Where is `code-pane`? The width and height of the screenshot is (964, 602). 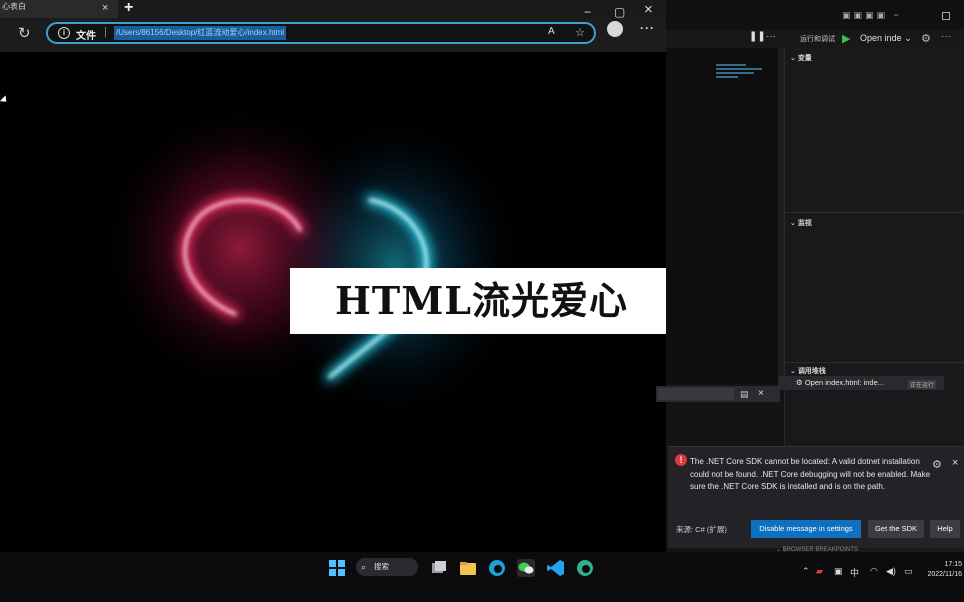
code-pane is located at coordinates (722, 216).